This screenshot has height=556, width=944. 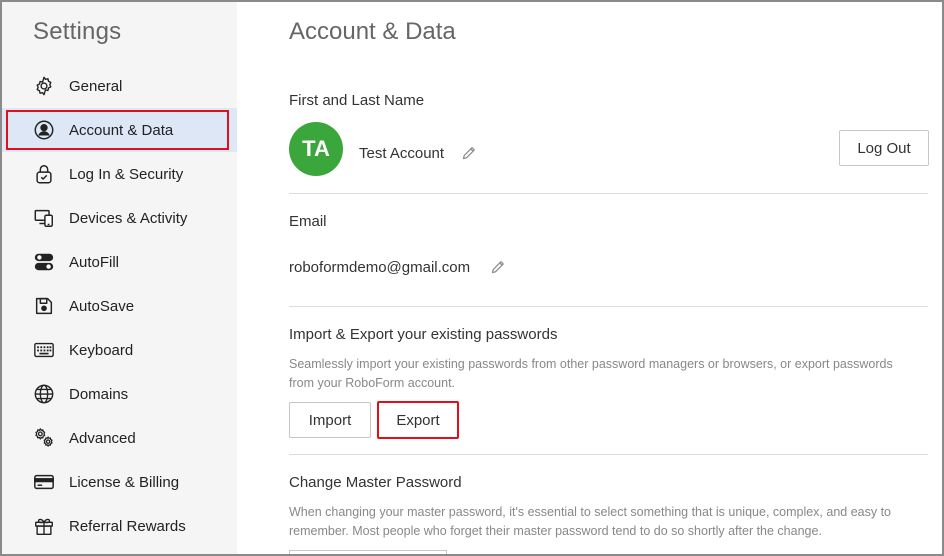 I want to click on sidebar-item-label: Referral Rewards, so click(x=127, y=526).